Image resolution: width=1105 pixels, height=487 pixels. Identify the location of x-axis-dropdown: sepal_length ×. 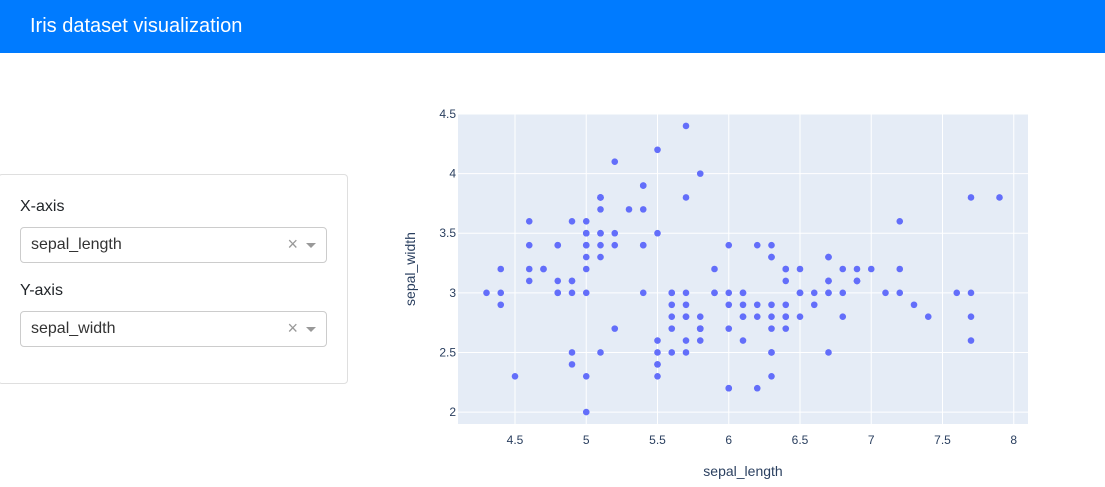
(173, 245).